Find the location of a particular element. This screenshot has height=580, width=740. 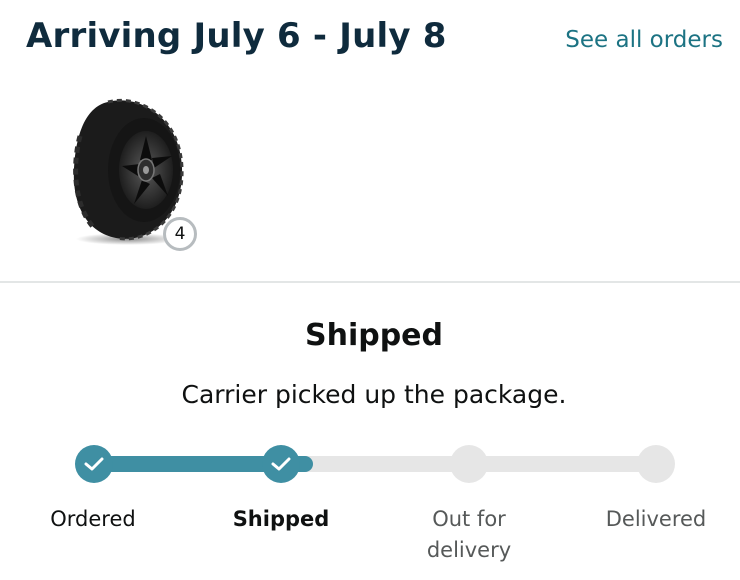

order-header: Arriving July 6 - July 8 See all orders is located at coordinates (370, 40).